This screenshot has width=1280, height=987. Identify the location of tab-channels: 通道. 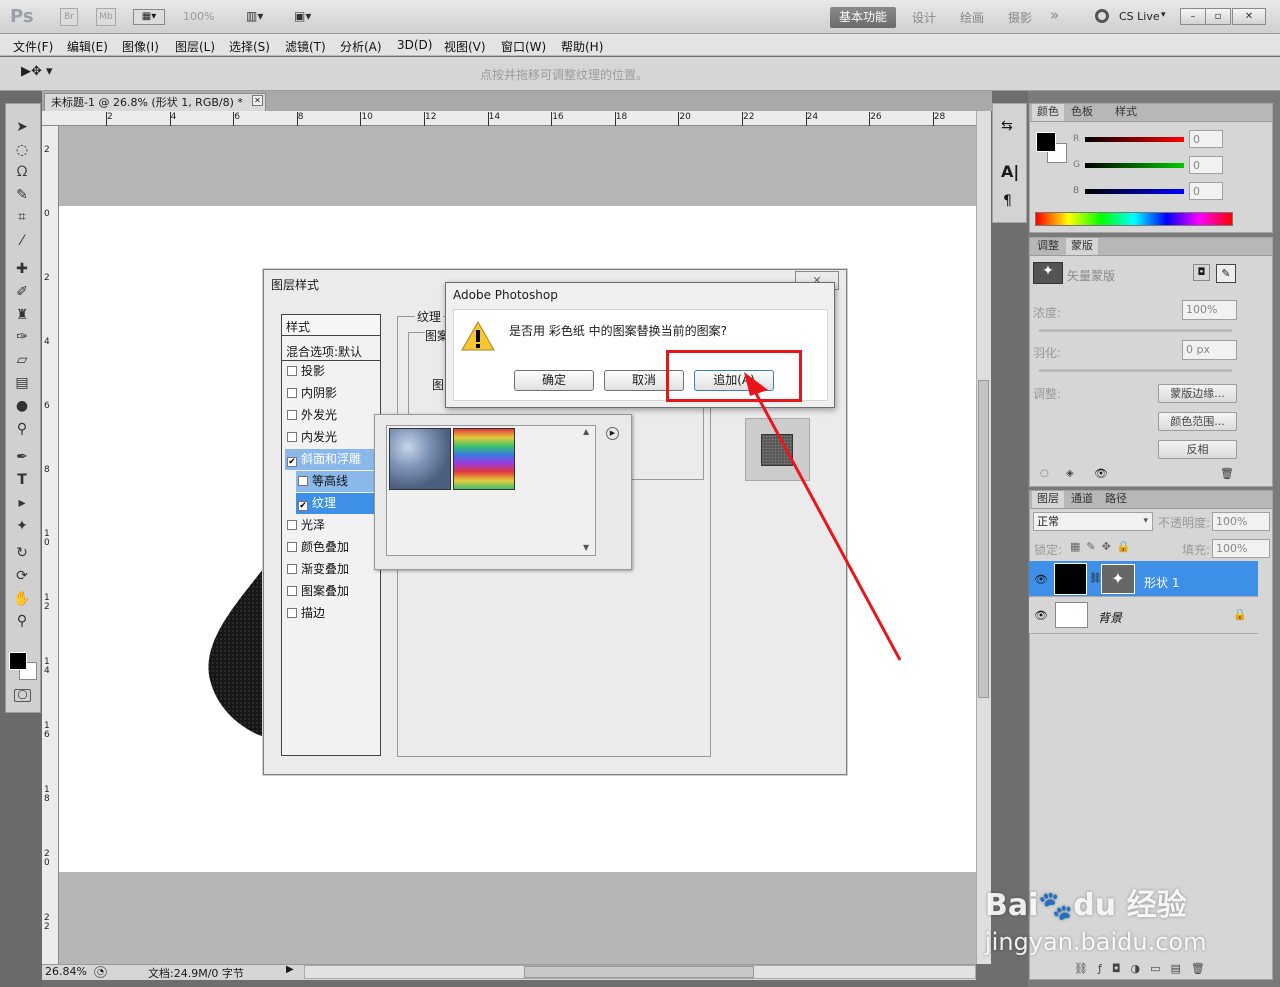
(1082, 499).